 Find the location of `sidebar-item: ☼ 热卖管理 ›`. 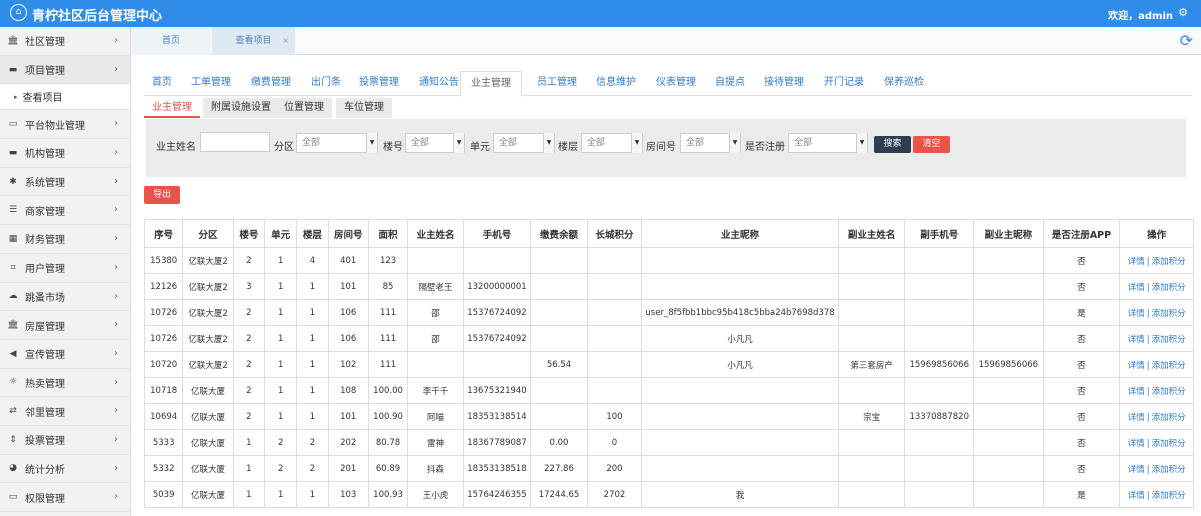

sidebar-item: ☼ 热卖管理 › is located at coordinates (65, 383).